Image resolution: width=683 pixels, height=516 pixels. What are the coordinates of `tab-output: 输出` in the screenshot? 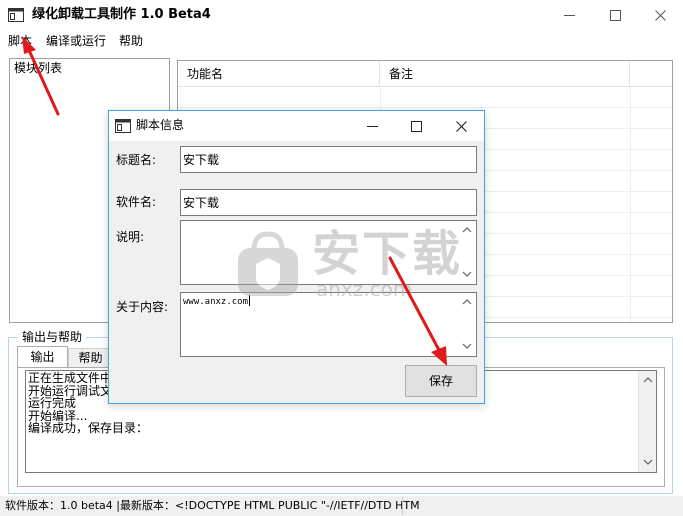 It's located at (42, 357).